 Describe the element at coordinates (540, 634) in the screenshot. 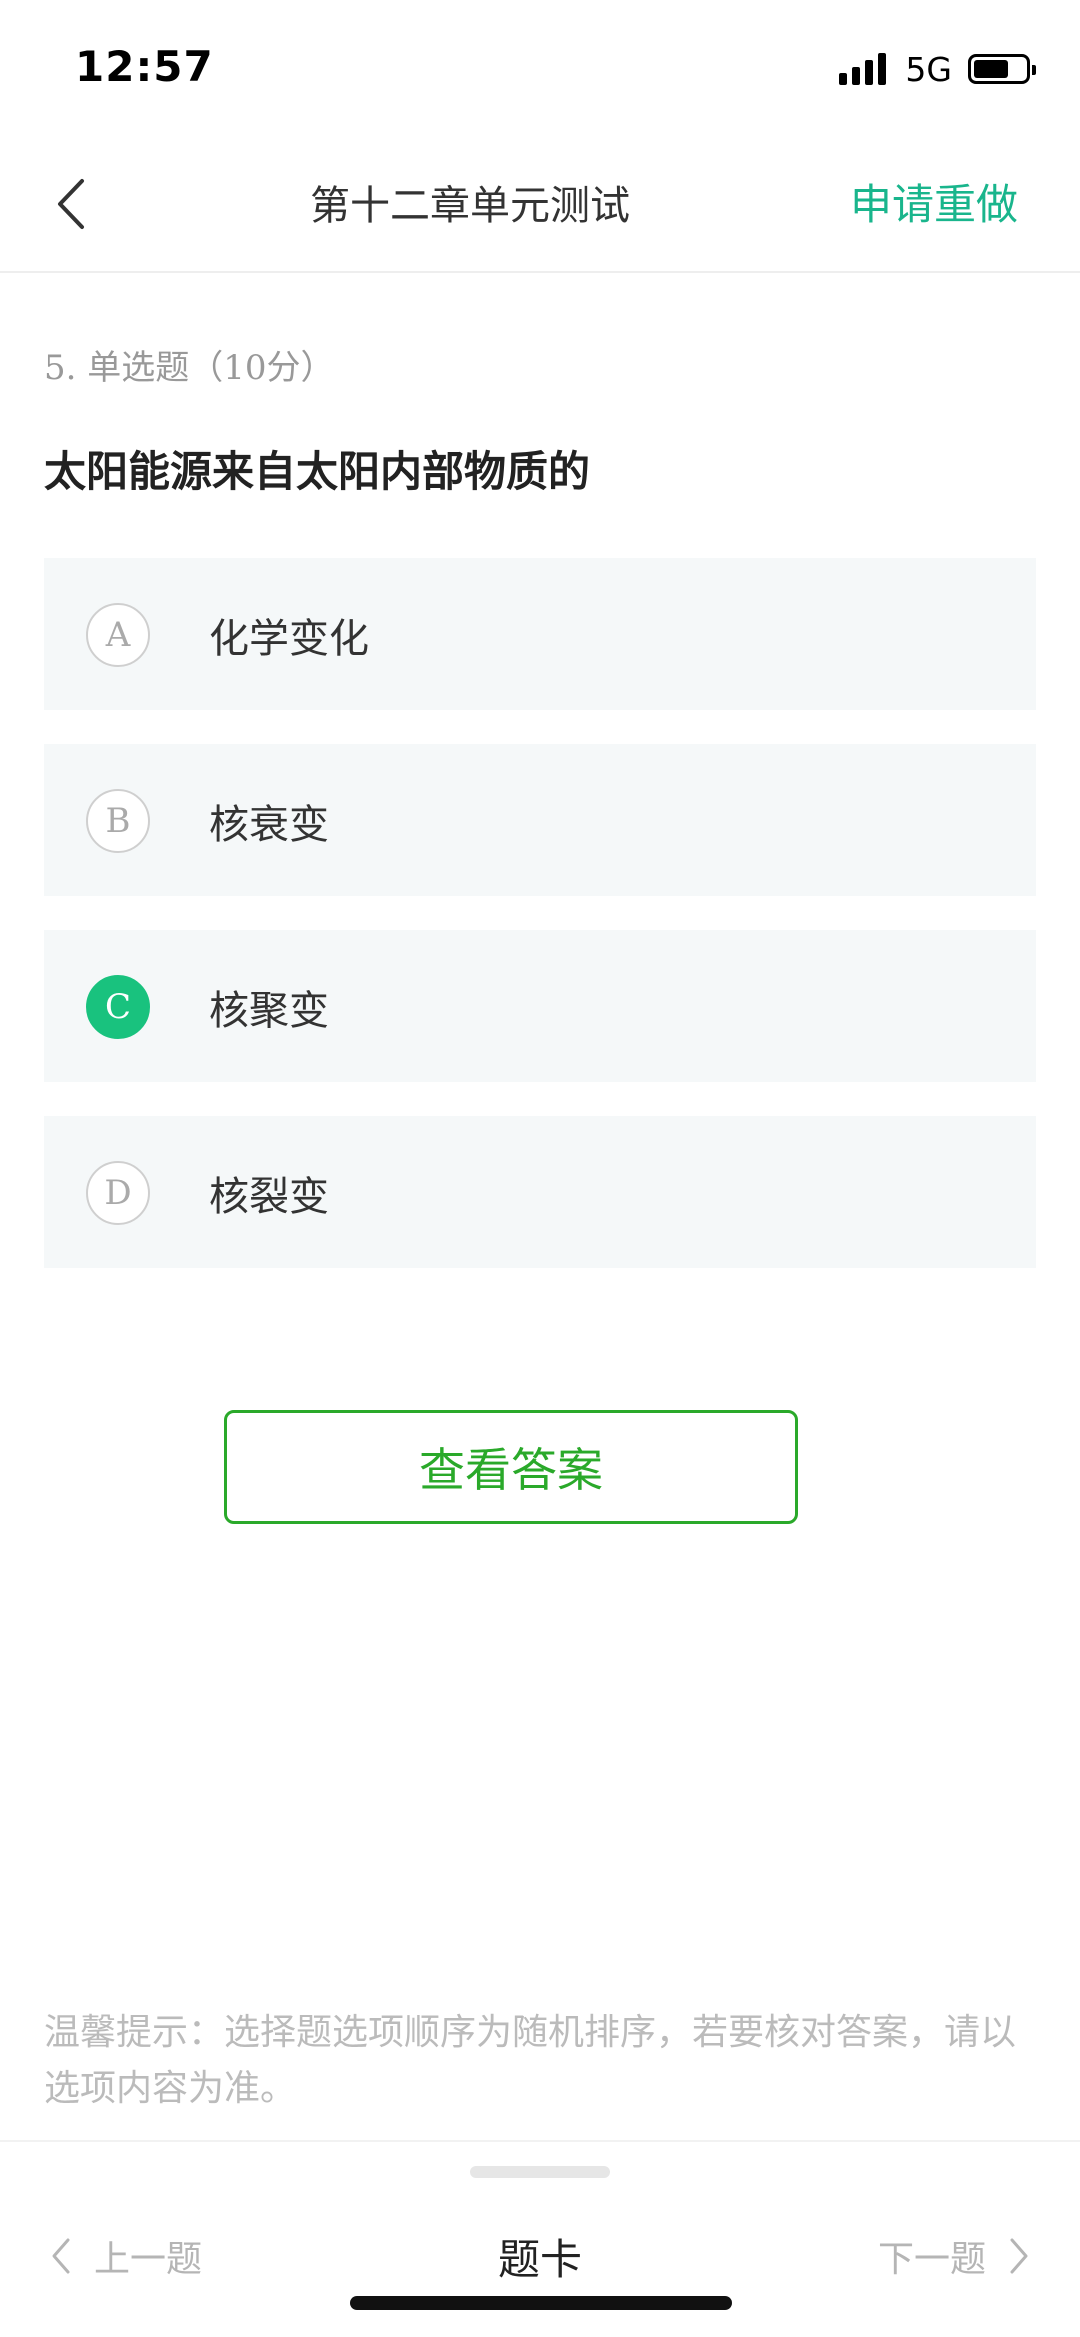

I see `option-a: A 化学变化` at that location.